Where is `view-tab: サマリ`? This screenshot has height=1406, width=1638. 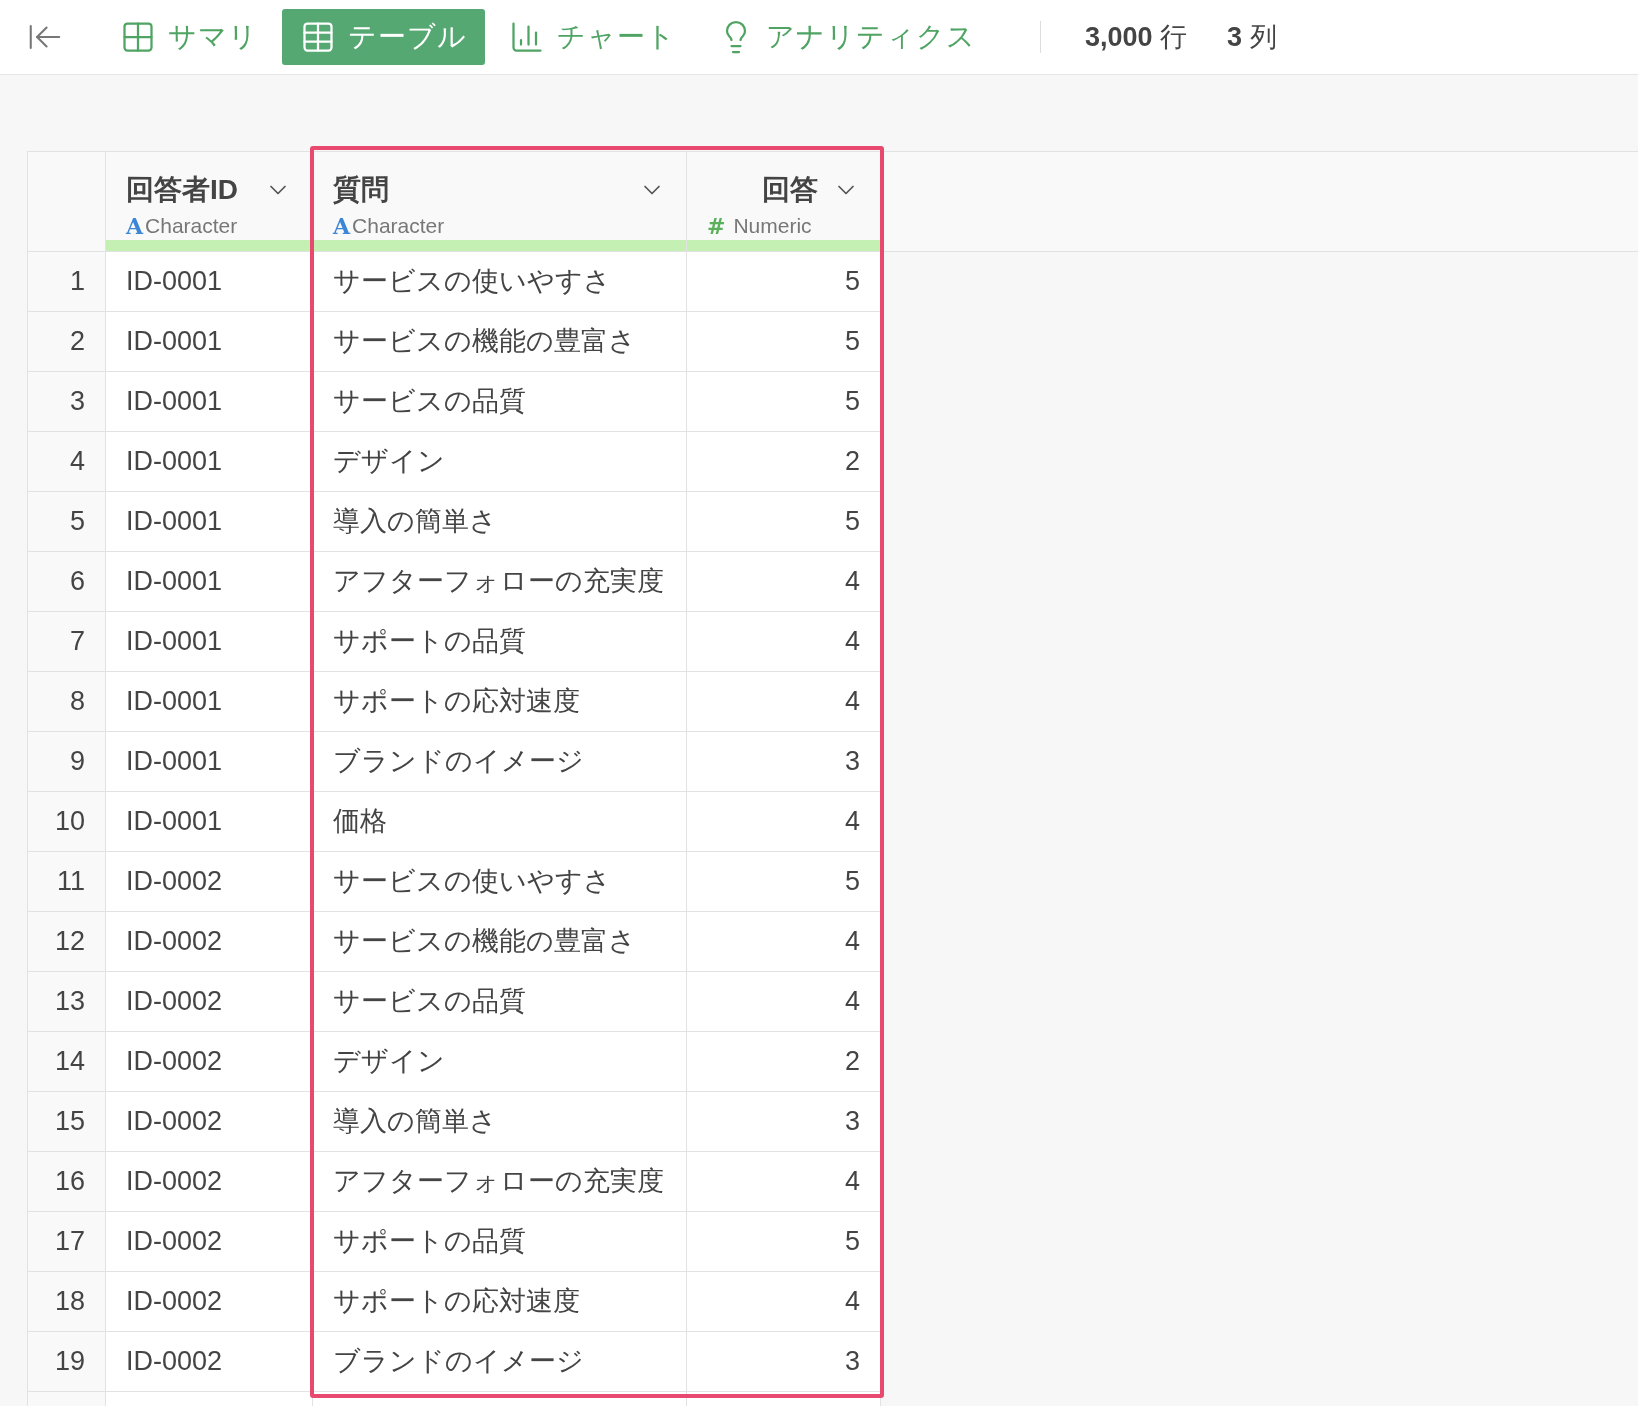 view-tab: サマリ is located at coordinates (189, 37).